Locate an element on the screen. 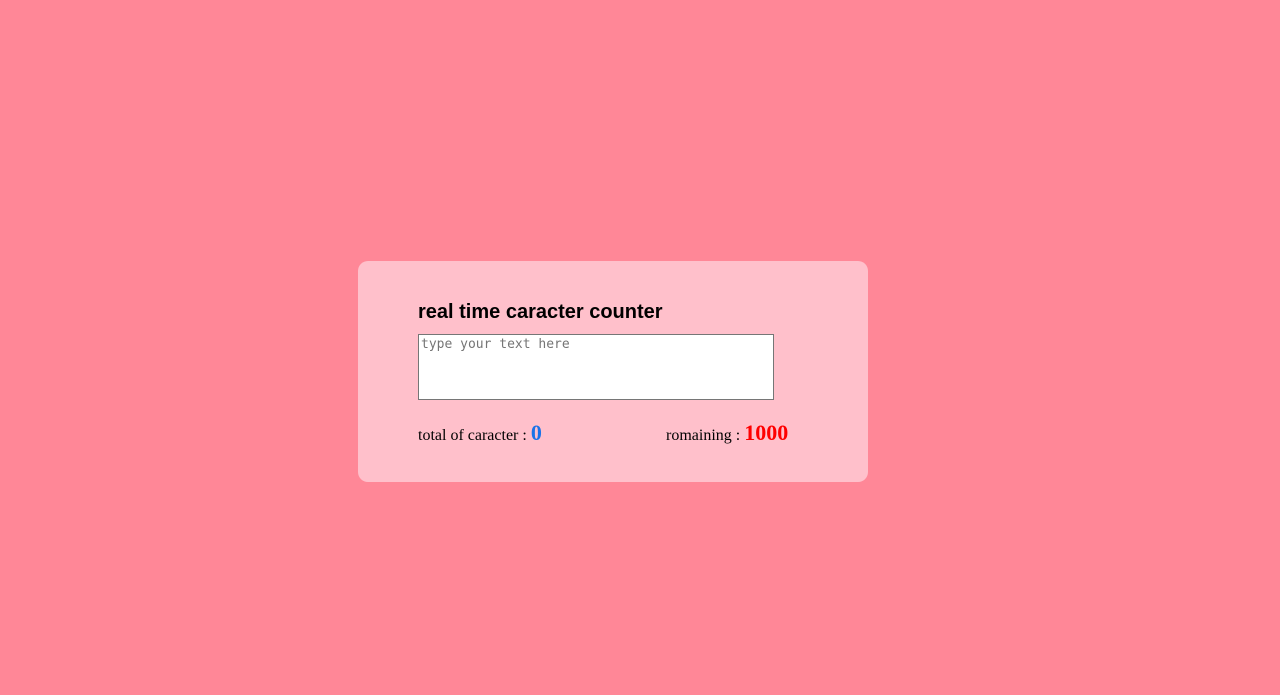  remaining-characters-value: 1000 is located at coordinates (766, 432).